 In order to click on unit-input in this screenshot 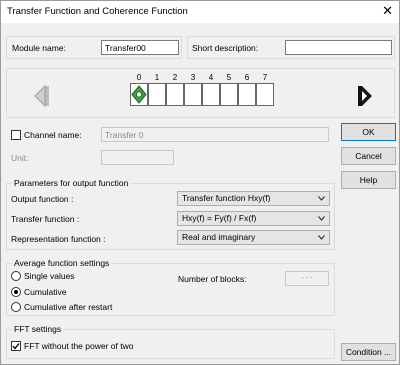, I will do `click(137, 157)`.